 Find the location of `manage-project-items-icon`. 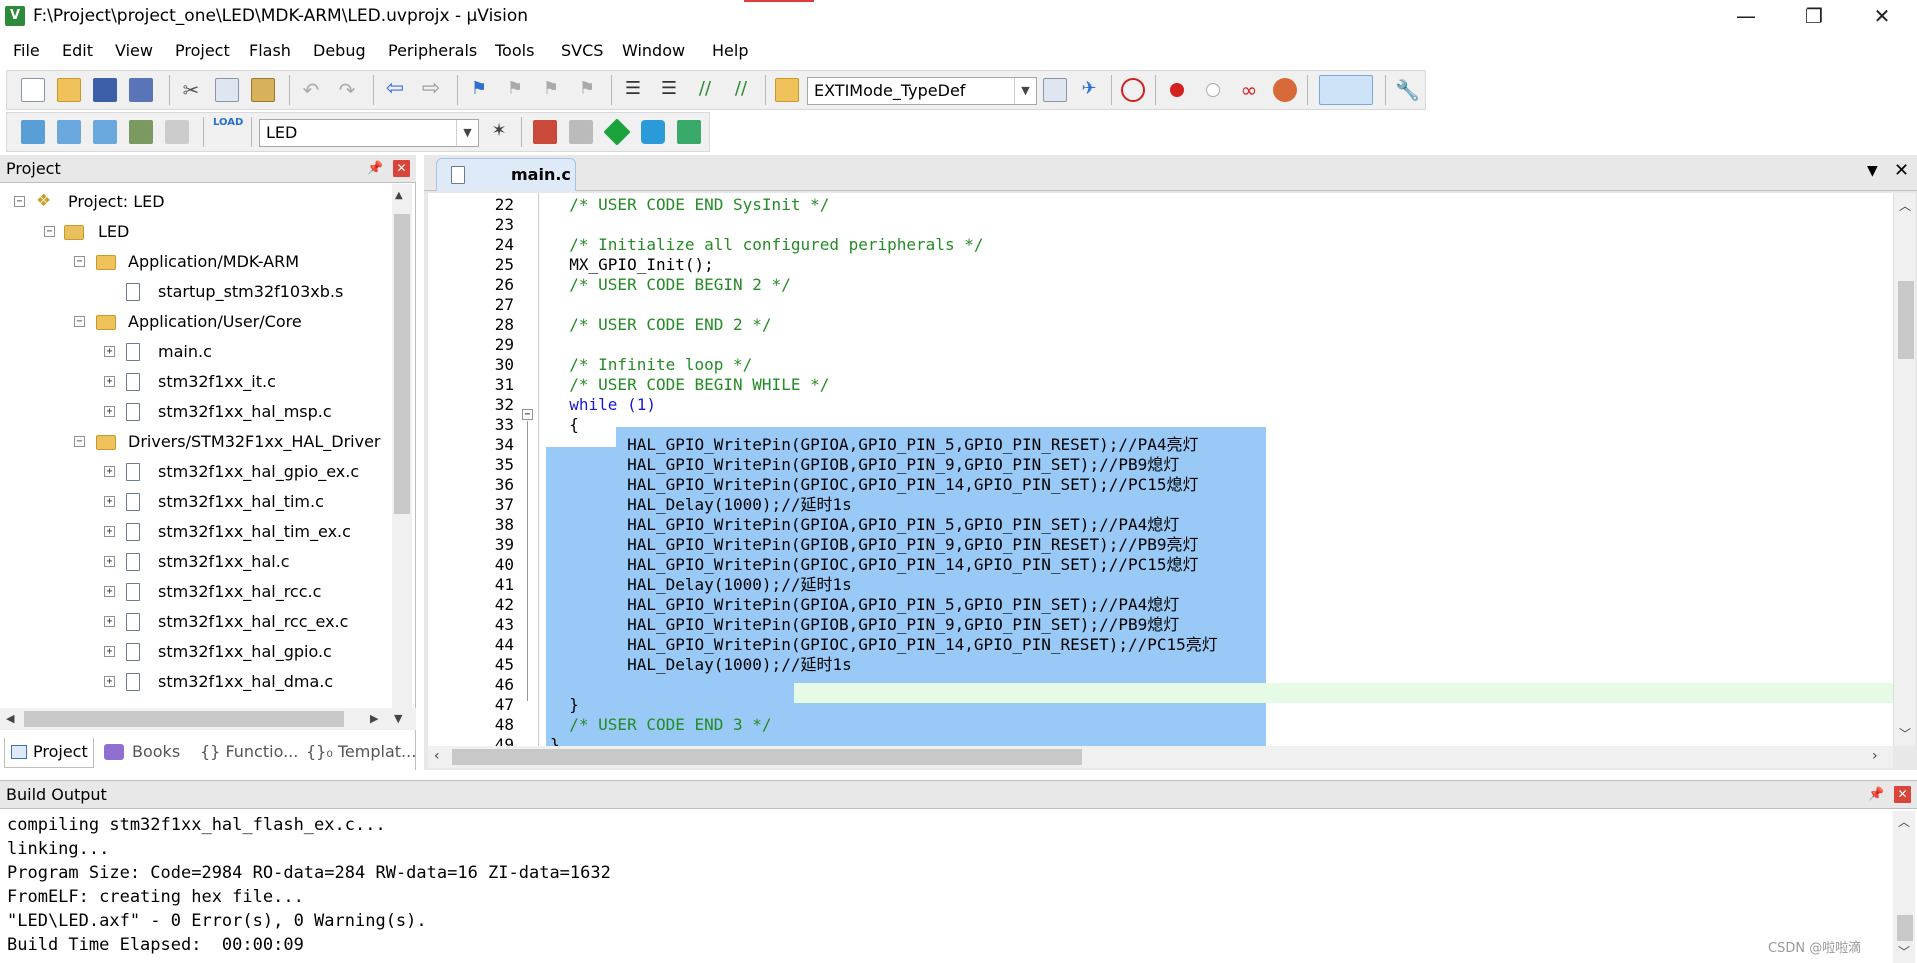

manage-project-items-icon is located at coordinates (545, 132).